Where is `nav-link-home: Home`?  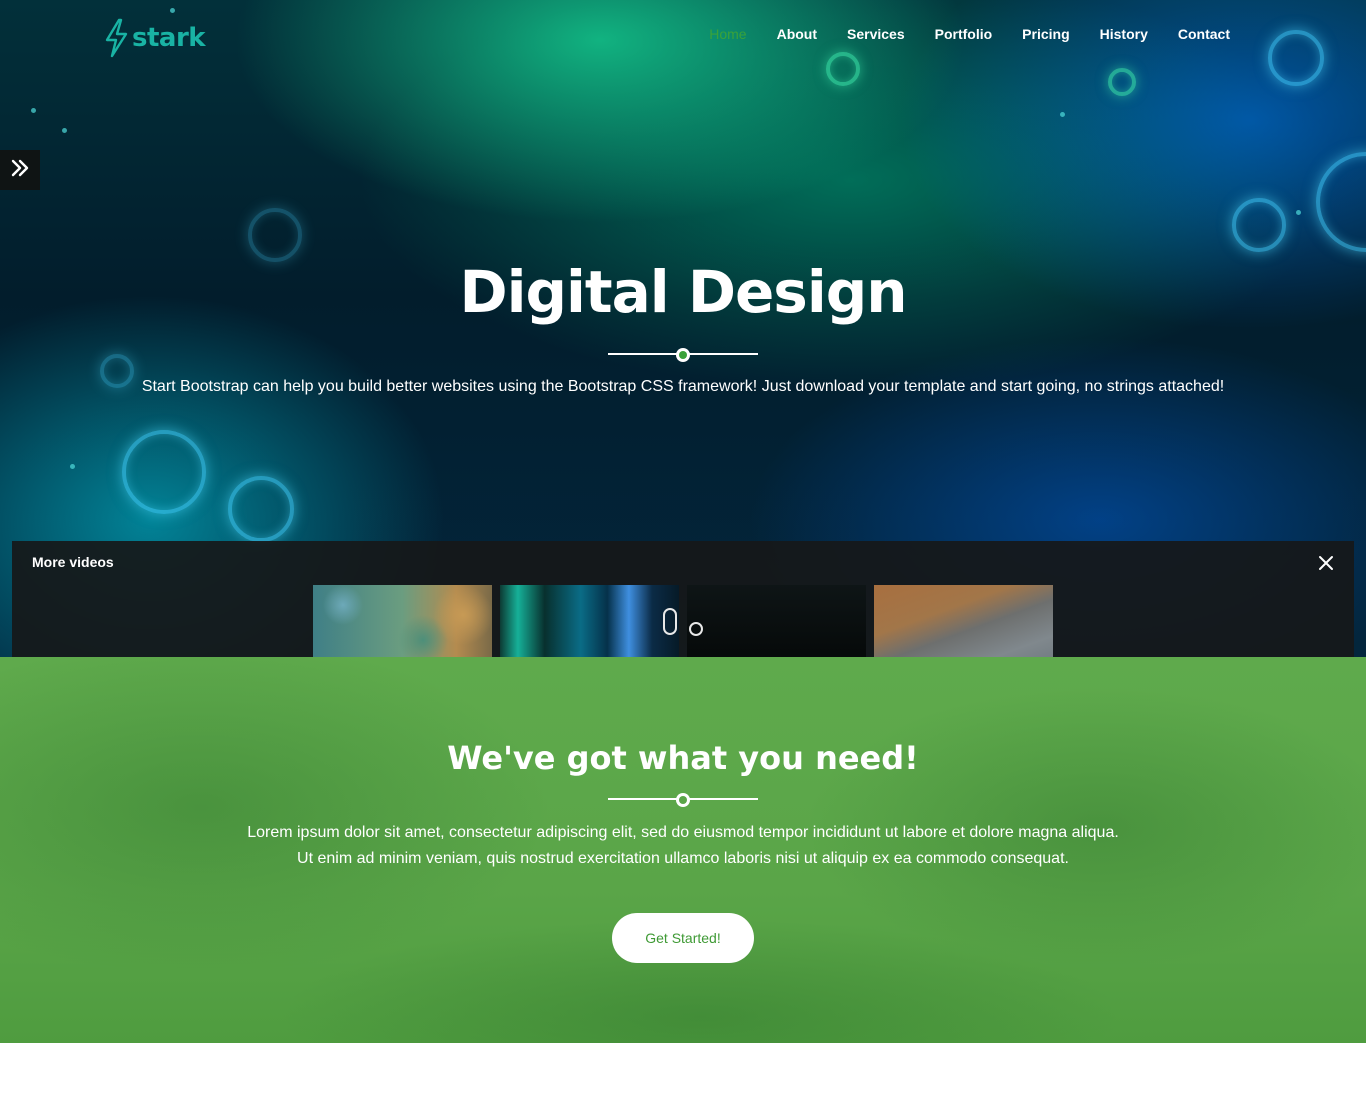
nav-link-home: Home is located at coordinates (727, 34).